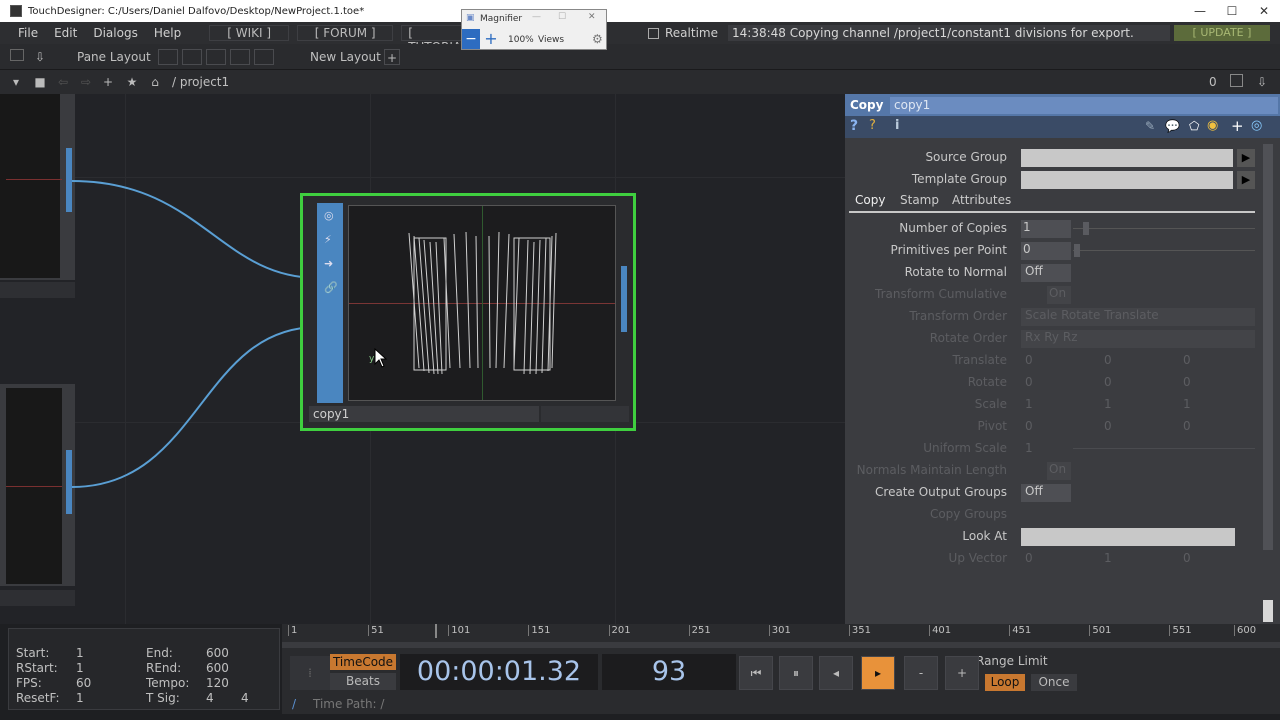 This screenshot has height=720, width=1280. Describe the element at coordinates (240, 57) in the screenshot. I see `layout-triple-icon` at that location.